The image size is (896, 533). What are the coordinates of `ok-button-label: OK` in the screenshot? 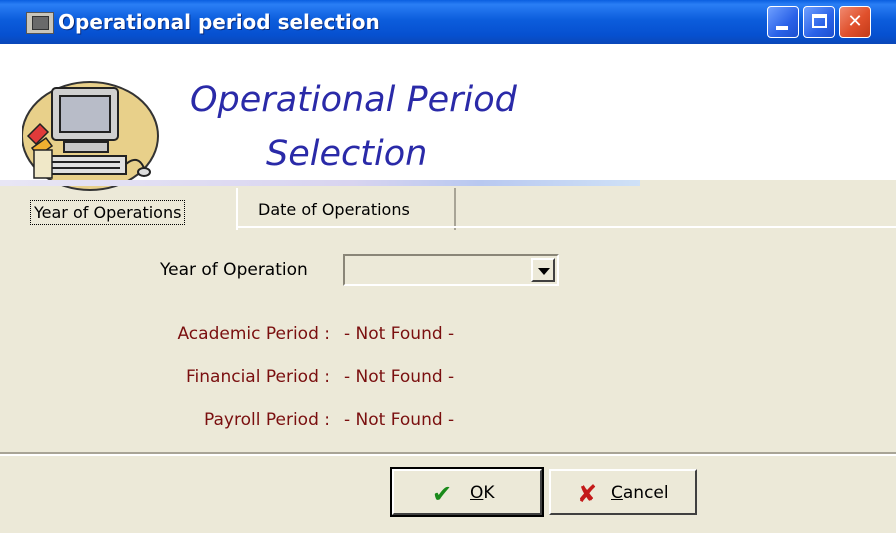 It's located at (482, 493).